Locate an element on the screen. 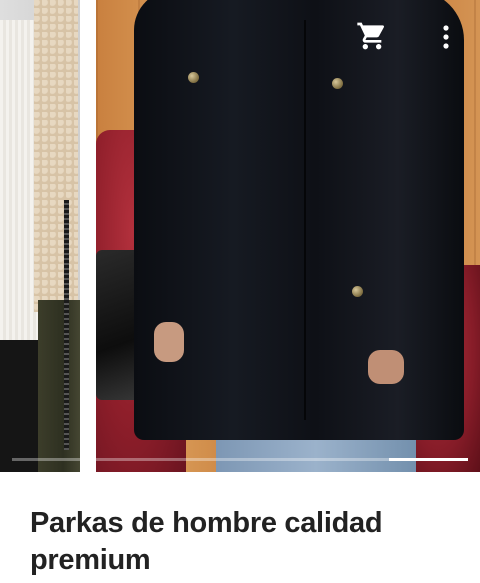 The height and width of the screenshot is (583, 480). right-hand is located at coordinates (386, 367).